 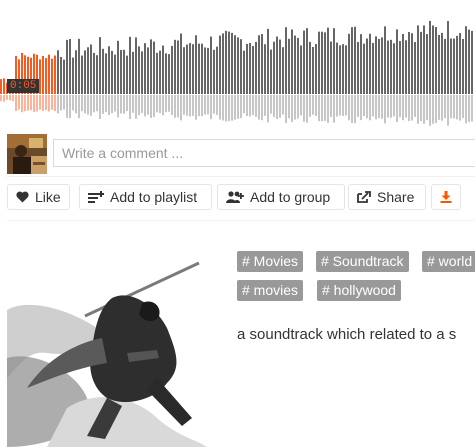 I want to click on tag-link: # Soundtrack, so click(x=362, y=261).